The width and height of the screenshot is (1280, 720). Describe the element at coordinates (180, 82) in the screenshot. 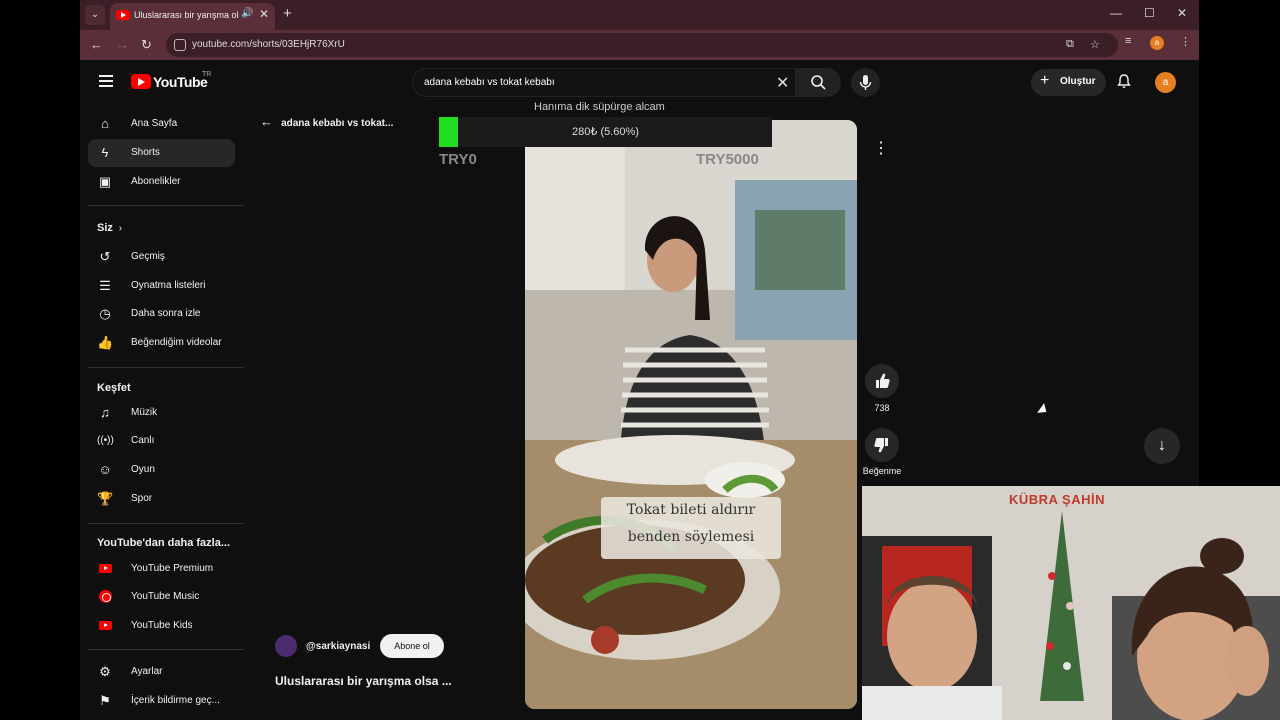

I see `youtube-logo-text: YouTube` at that location.